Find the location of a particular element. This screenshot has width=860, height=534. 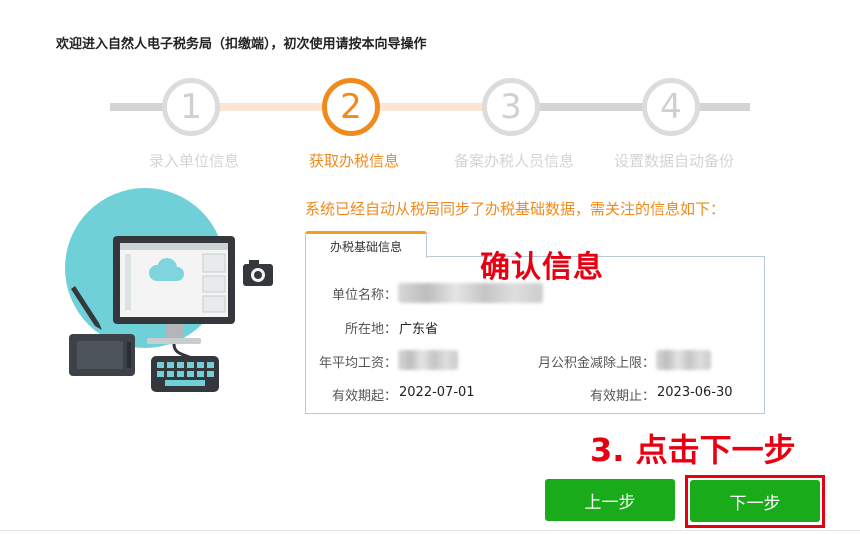

tablet-icon is located at coordinates (102, 355).